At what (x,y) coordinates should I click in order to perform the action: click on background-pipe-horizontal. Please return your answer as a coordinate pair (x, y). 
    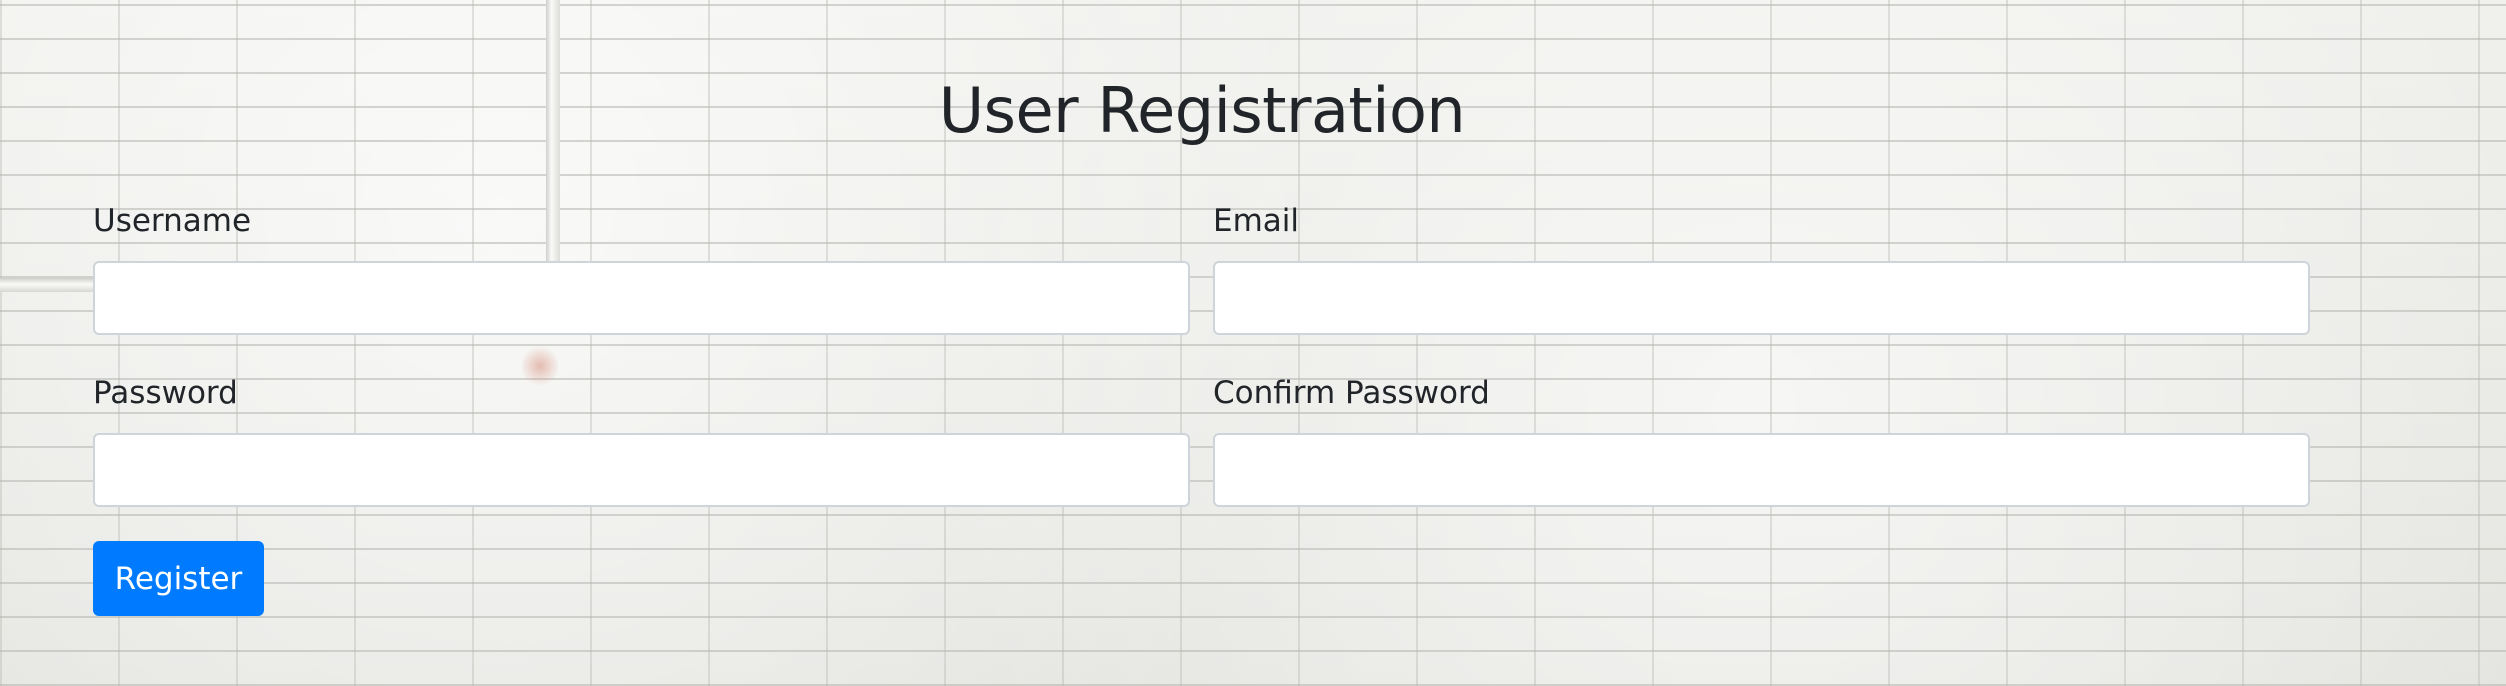
    Looking at the image, I should click on (48, 285).